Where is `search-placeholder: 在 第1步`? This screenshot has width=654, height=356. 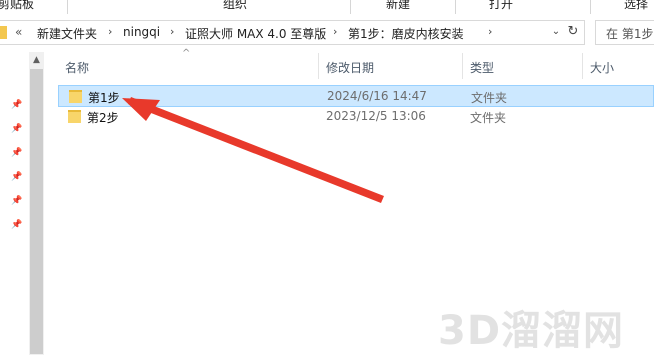
search-placeholder: 在 第1步 is located at coordinates (630, 34).